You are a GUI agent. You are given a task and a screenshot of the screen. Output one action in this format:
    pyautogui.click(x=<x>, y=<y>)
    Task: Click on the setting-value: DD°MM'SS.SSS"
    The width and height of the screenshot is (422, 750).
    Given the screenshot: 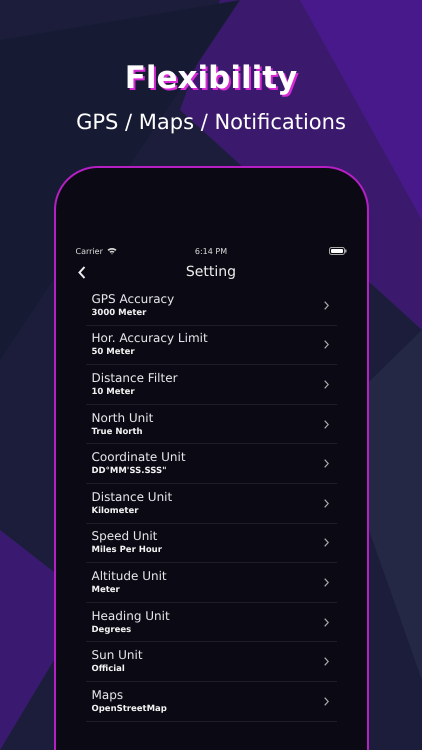 What is the action you would take?
    pyautogui.click(x=130, y=471)
    